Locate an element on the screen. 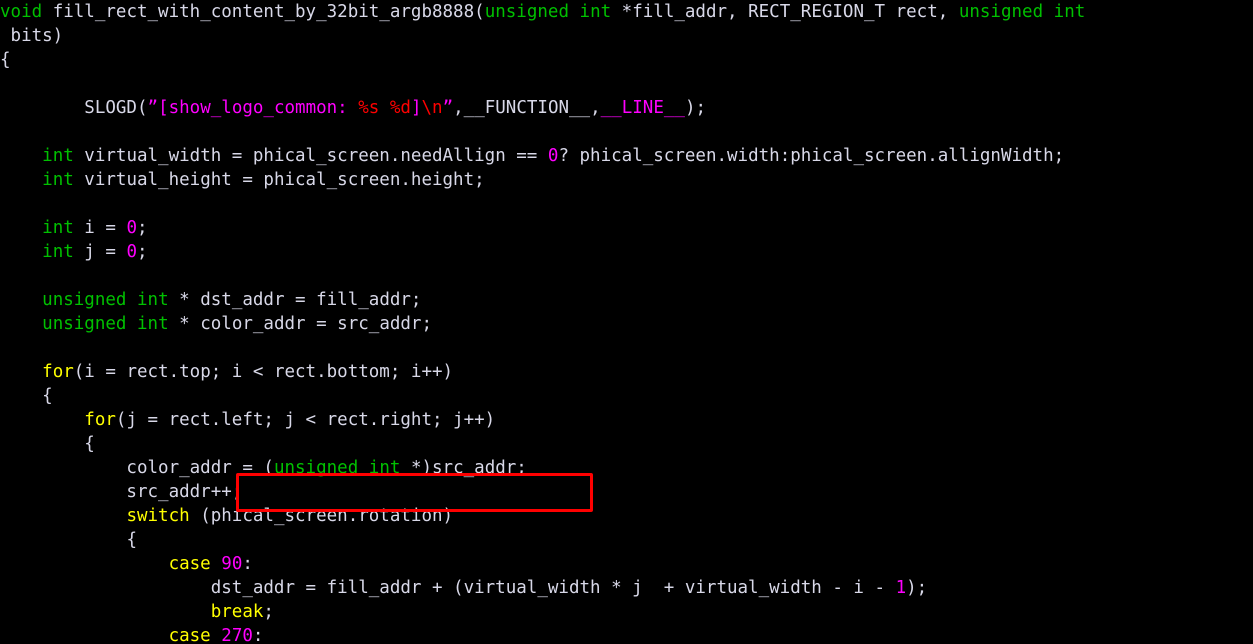  token-string-quote-close: ” is located at coordinates (448, 108).